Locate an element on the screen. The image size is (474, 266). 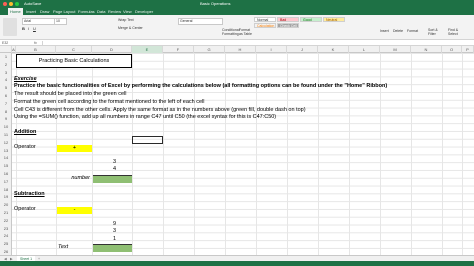
tab-developer: Developer is located at coordinates (144, 11).